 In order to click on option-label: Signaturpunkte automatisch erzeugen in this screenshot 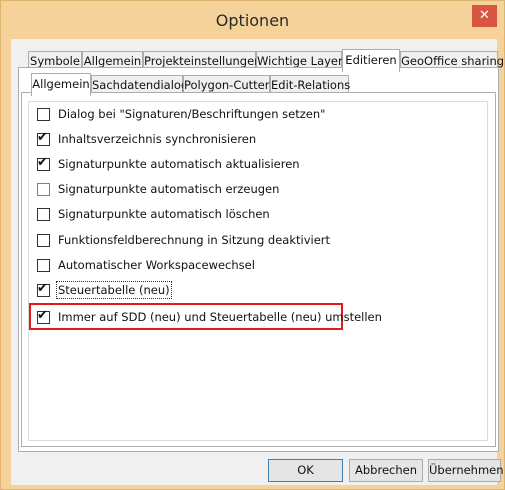, I will do `click(169, 189)`.